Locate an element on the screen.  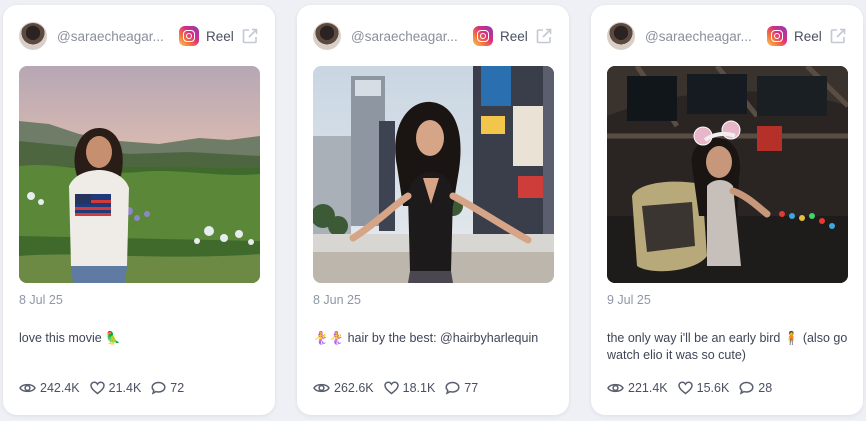
likes-stat: 18.1K is located at coordinates (409, 388).